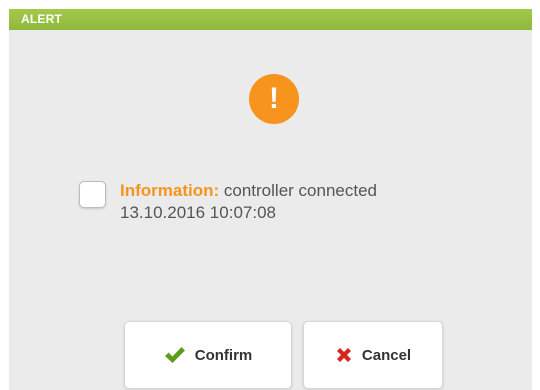 This screenshot has width=540, height=390. I want to click on message-line: Information: controller connected, so click(248, 191).